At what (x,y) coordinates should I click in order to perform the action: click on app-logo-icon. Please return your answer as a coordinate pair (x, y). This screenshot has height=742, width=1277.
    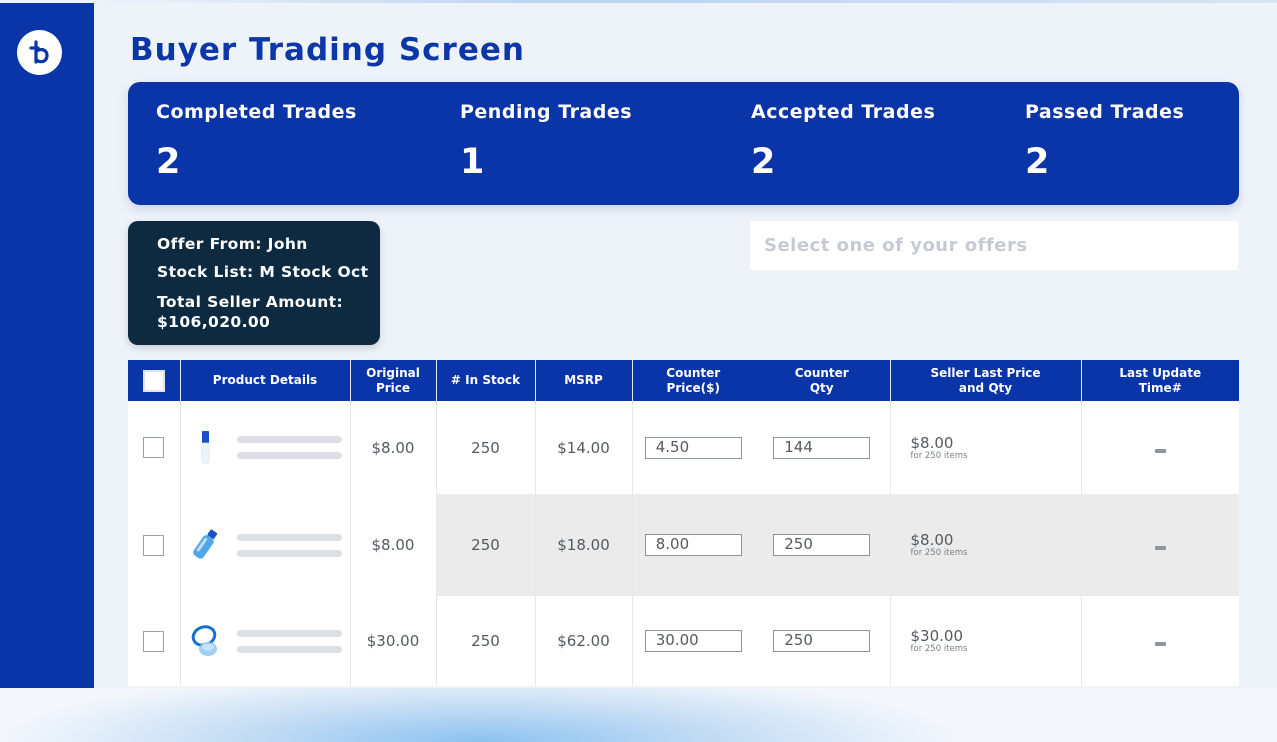
    Looking at the image, I should click on (39, 52).